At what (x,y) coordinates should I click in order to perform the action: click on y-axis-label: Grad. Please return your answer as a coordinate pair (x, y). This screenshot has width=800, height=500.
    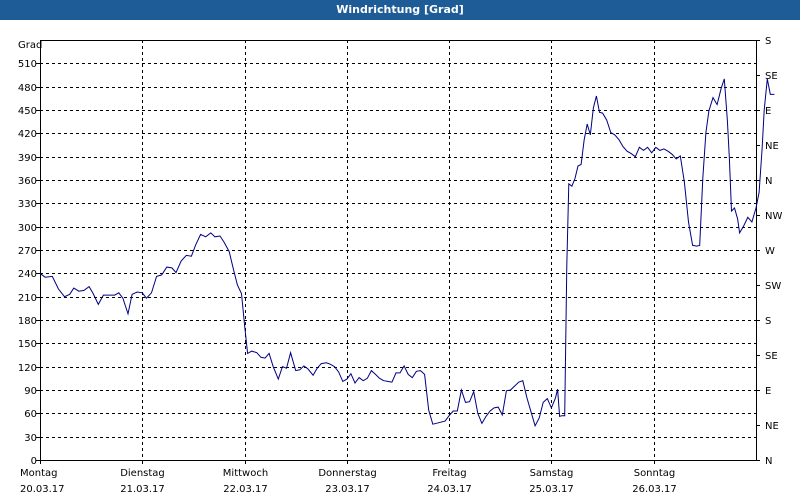
    Looking at the image, I should click on (30, 45).